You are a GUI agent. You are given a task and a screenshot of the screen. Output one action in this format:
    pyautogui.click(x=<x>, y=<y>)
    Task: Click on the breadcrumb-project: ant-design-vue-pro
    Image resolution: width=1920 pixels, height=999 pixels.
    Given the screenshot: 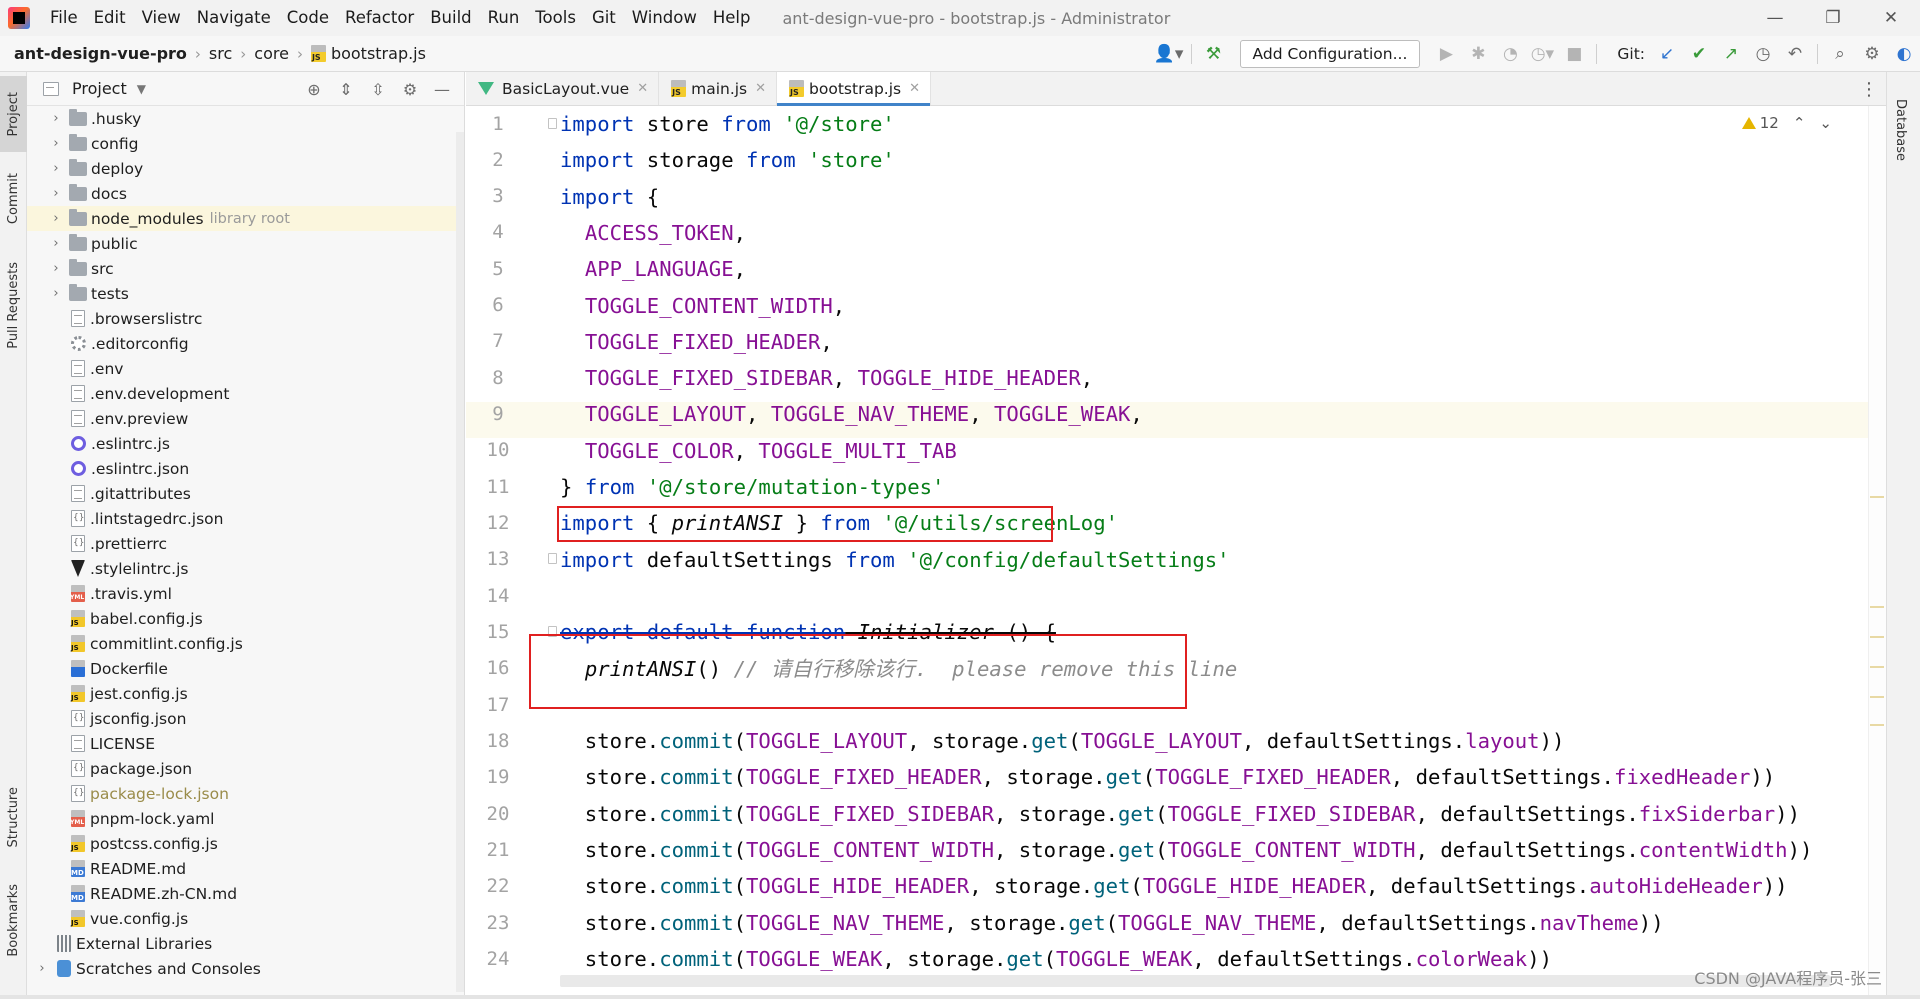 What is the action you would take?
    pyautogui.click(x=100, y=53)
    